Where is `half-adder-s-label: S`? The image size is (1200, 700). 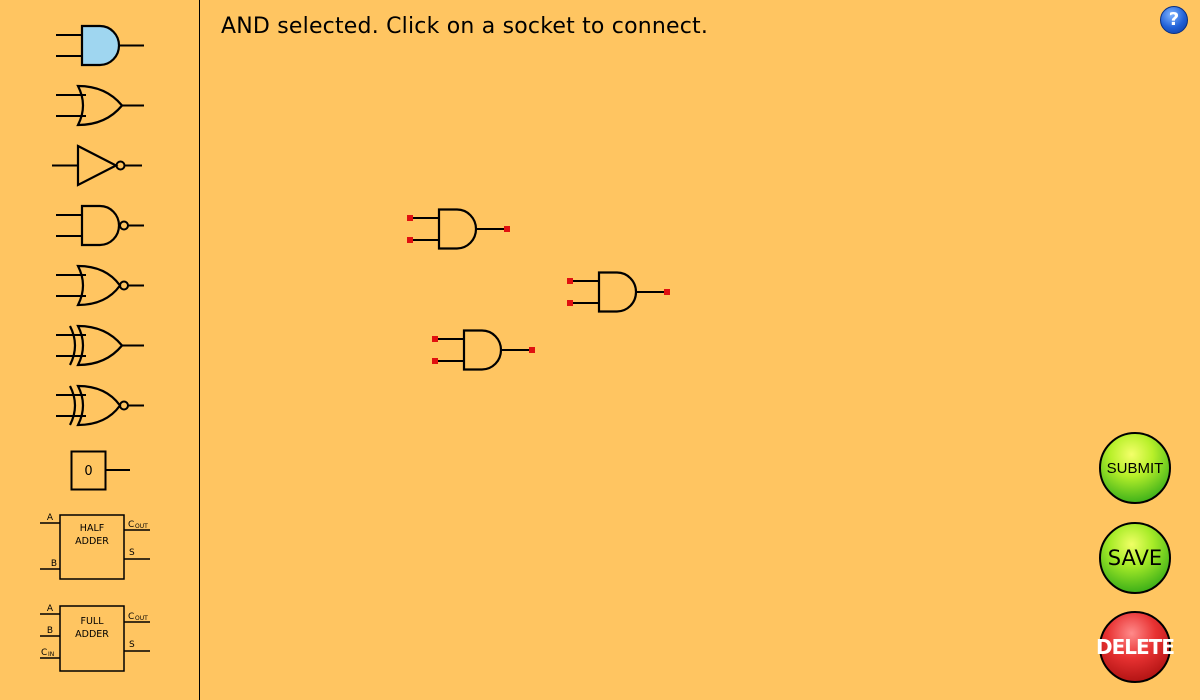
half-adder-s-label: S is located at coordinates (132, 553).